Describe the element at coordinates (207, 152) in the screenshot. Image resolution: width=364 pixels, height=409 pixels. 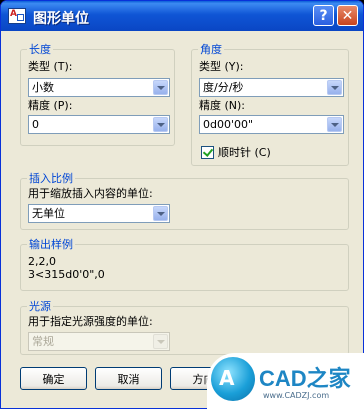
I see `clockwise-checkbox` at that location.